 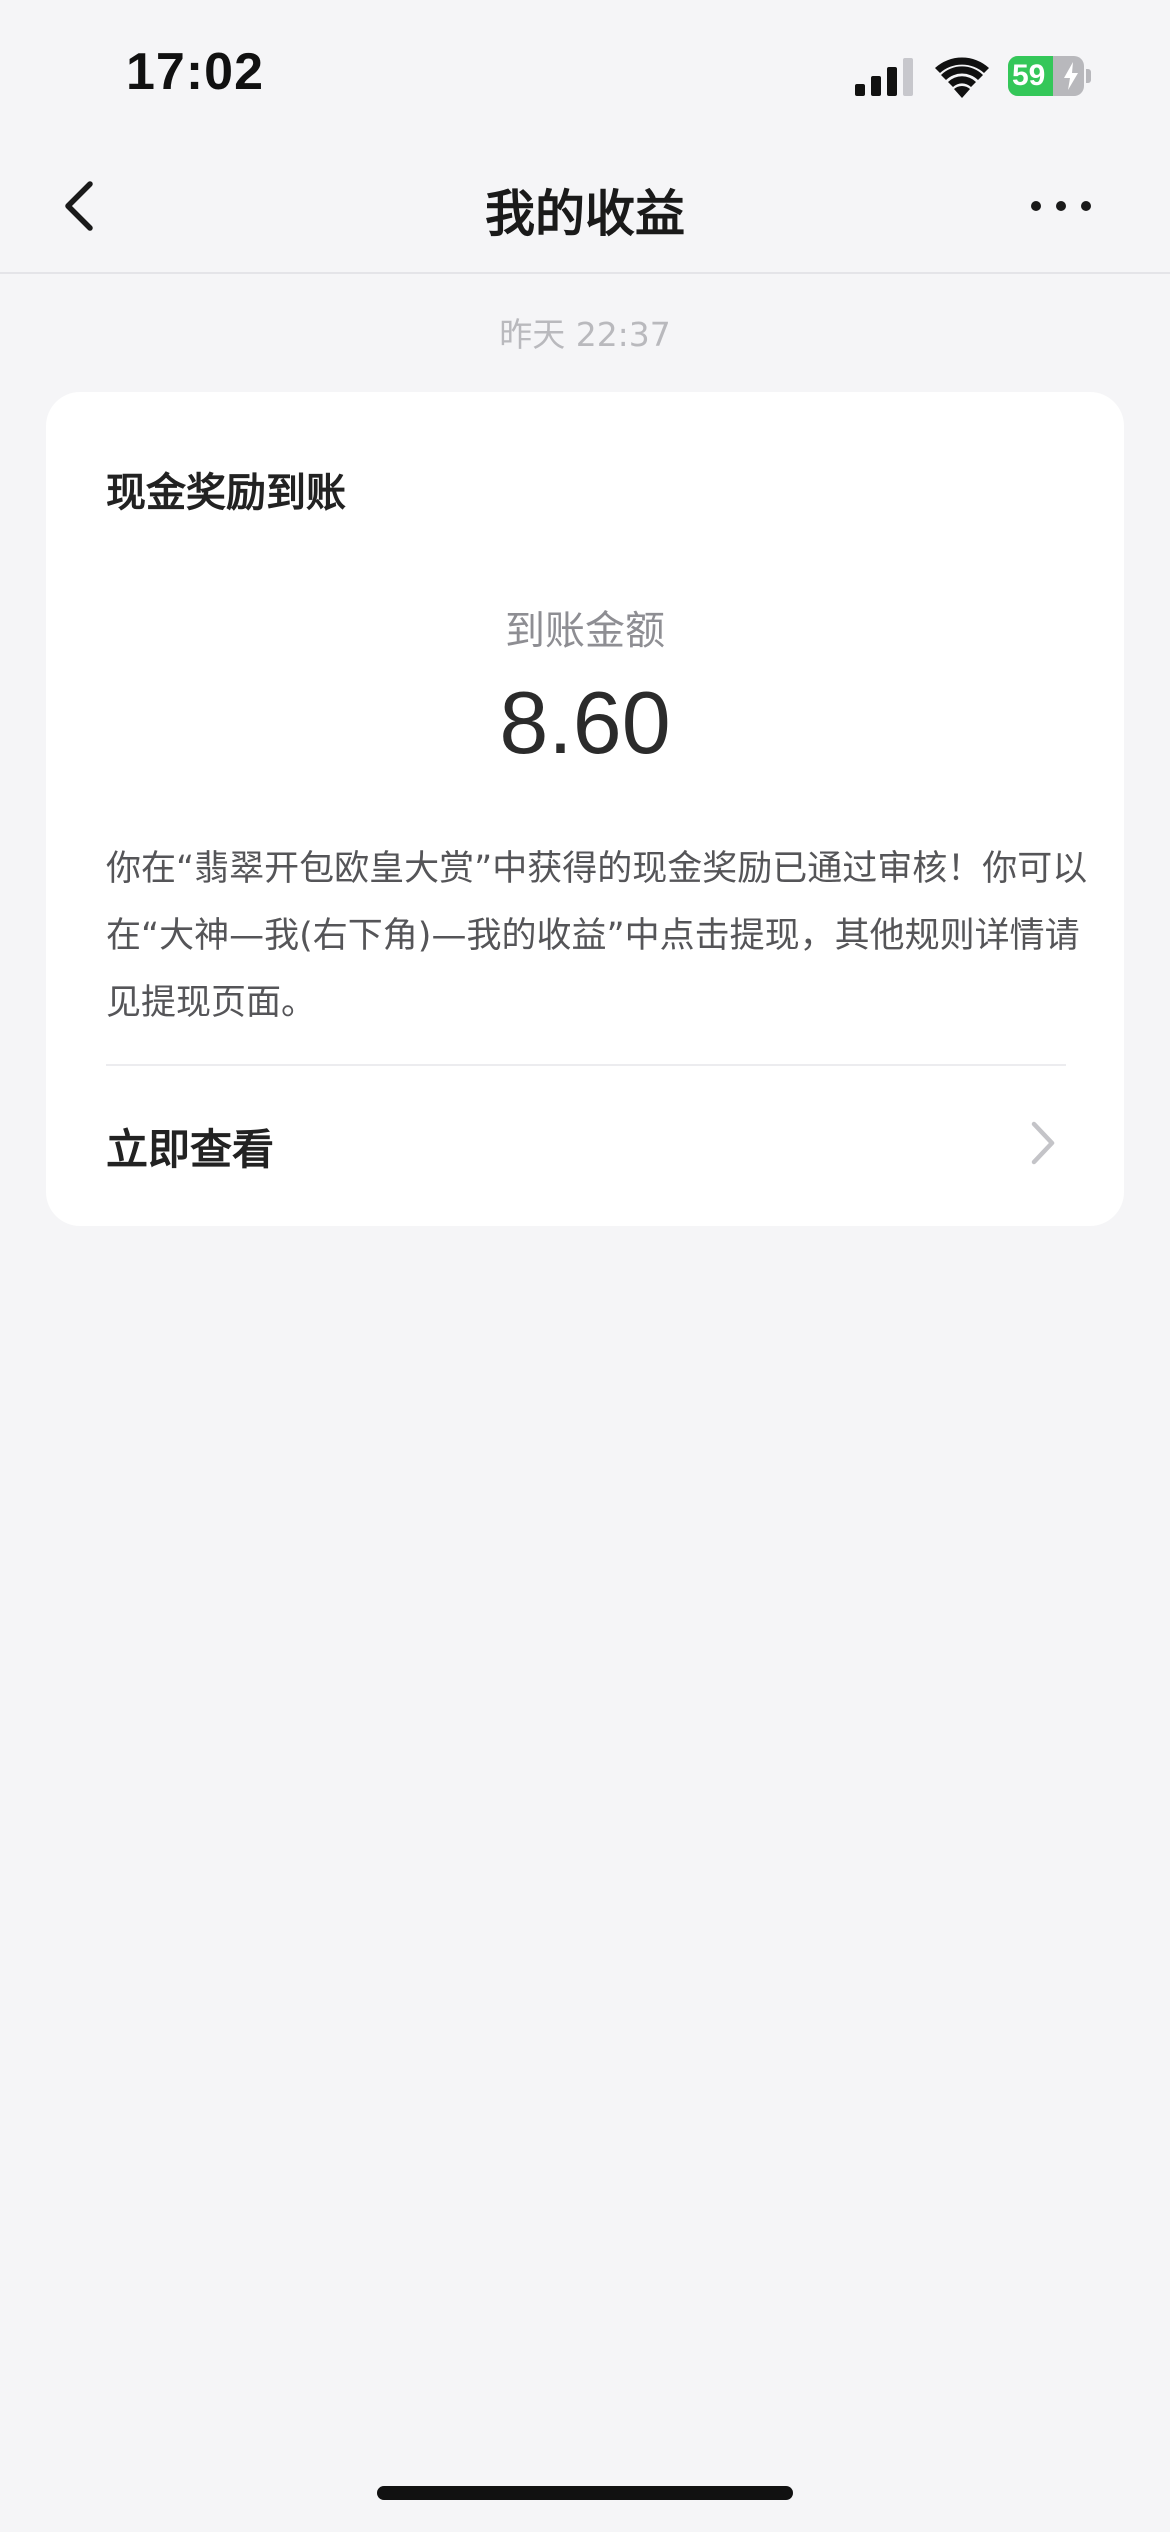 What do you see at coordinates (1071, 76) in the screenshot?
I see `charging-bolt-icon` at bounding box center [1071, 76].